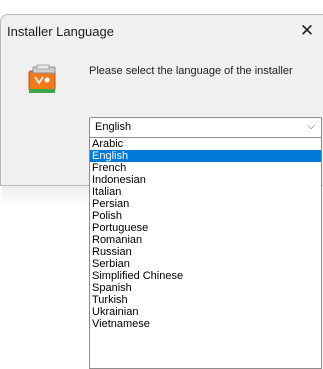 This screenshot has width=323, height=369. Describe the element at coordinates (205, 228) in the screenshot. I see `language-option: Portuguese` at that location.